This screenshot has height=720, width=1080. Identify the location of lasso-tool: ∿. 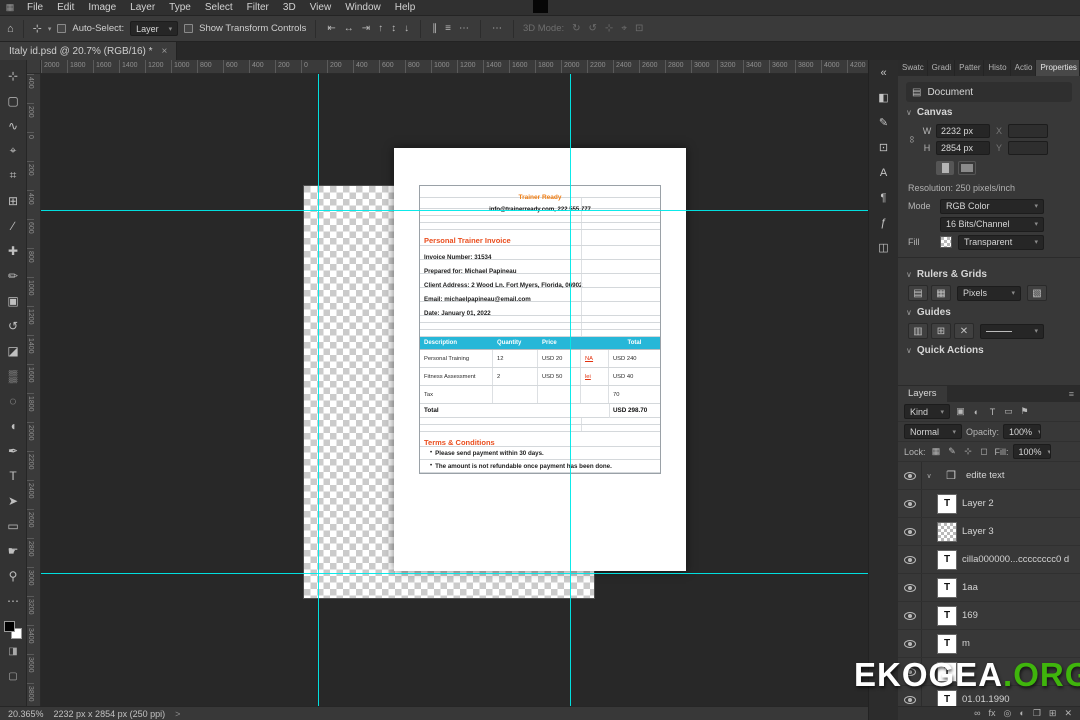
(13, 125).